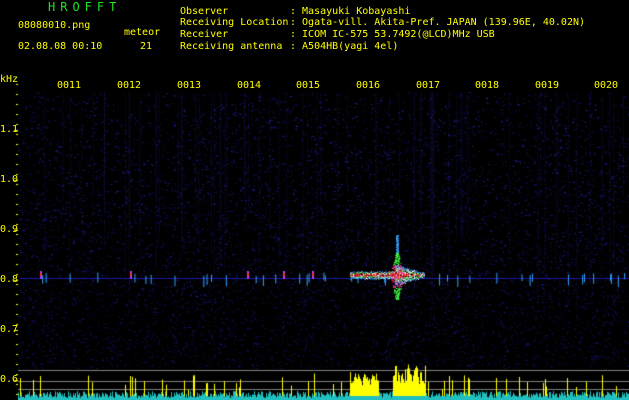 This screenshot has width=629, height=400. I want to click on y-tick-label: 1.1, so click(9, 129).